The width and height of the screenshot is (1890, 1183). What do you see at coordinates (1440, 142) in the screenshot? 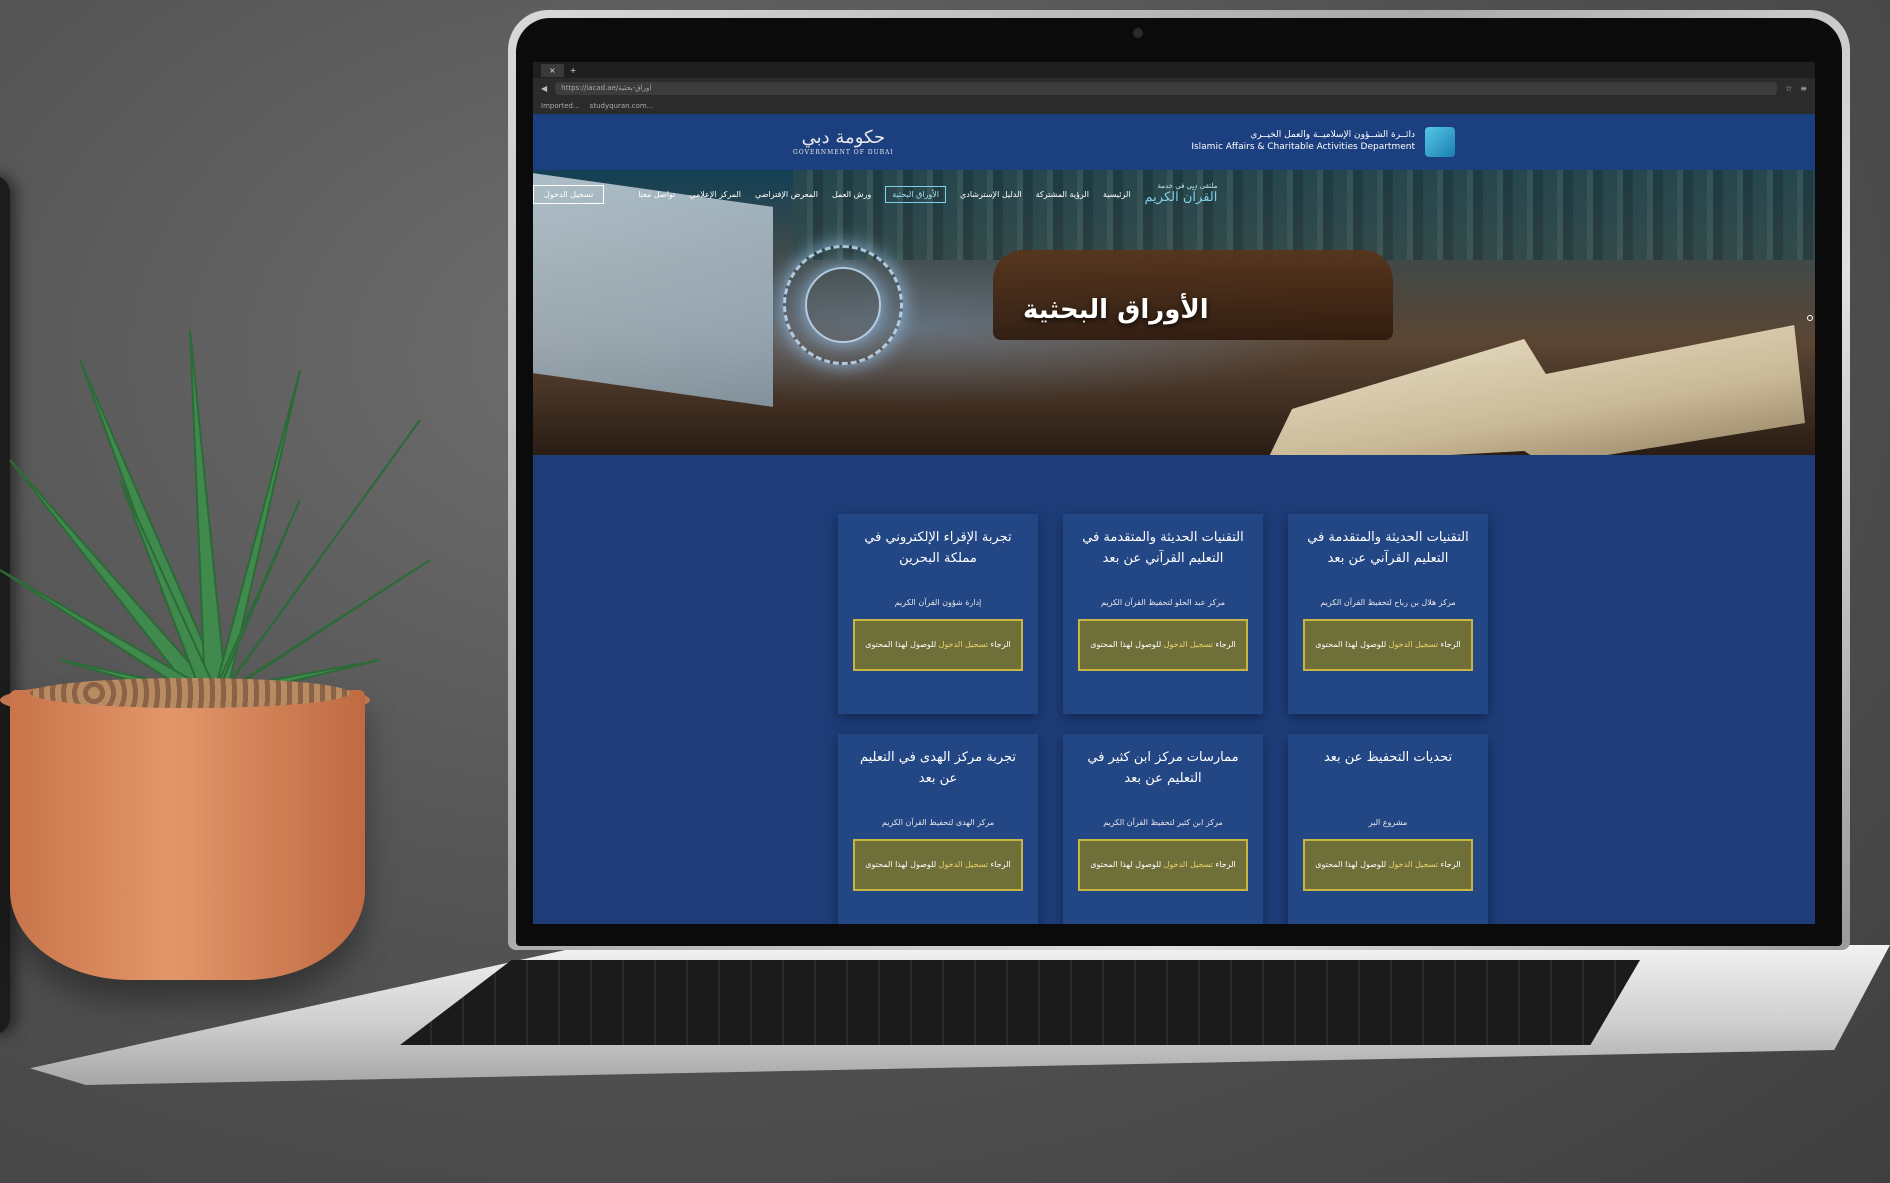
I see `department-emblem-icon` at bounding box center [1440, 142].